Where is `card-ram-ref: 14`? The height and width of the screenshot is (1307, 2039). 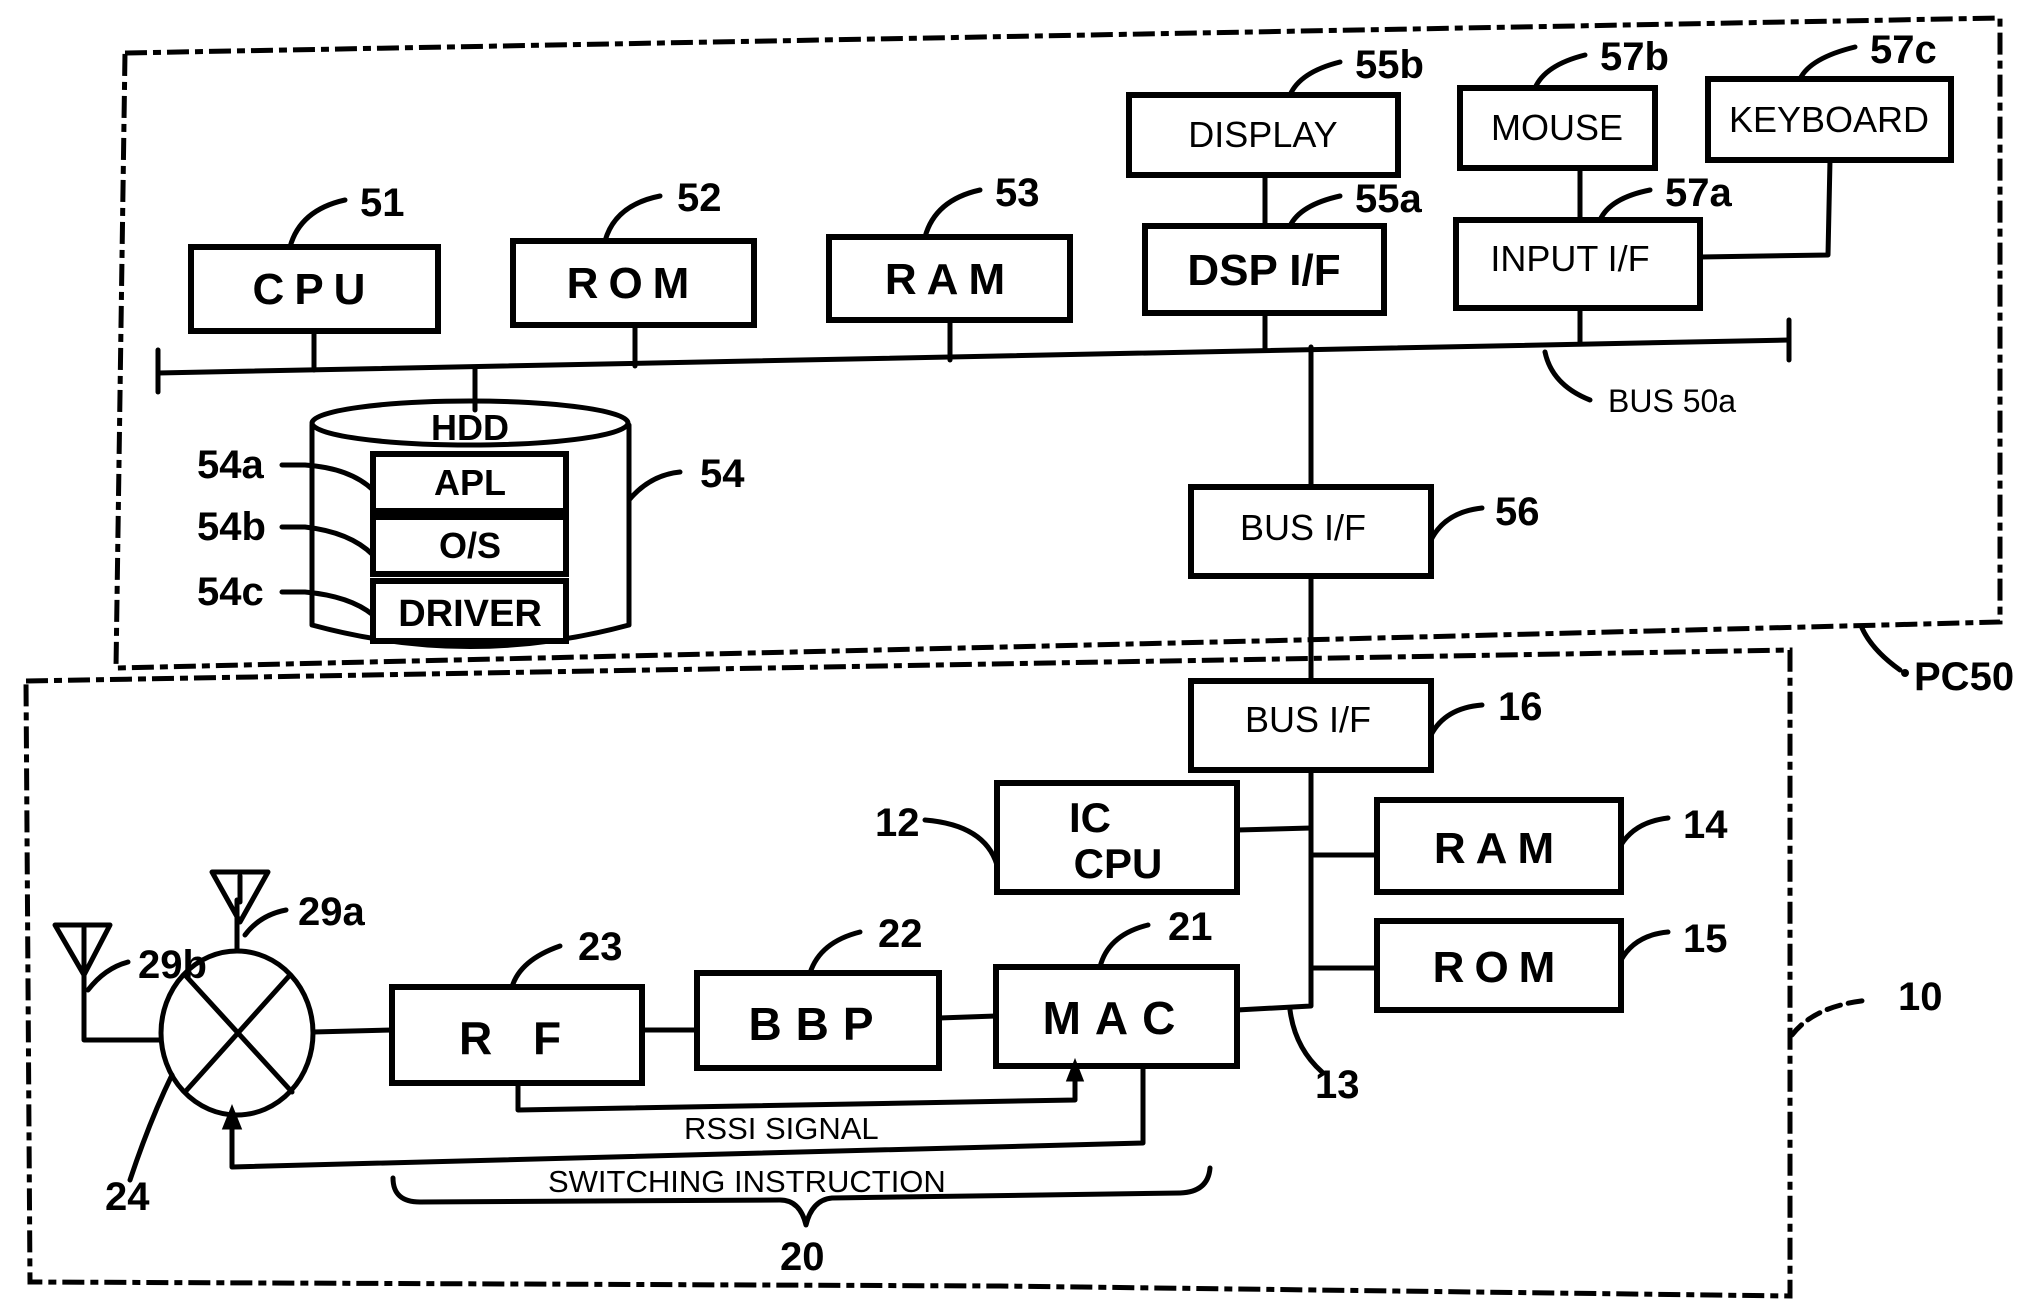 card-ram-ref: 14 is located at coordinates (1705, 825).